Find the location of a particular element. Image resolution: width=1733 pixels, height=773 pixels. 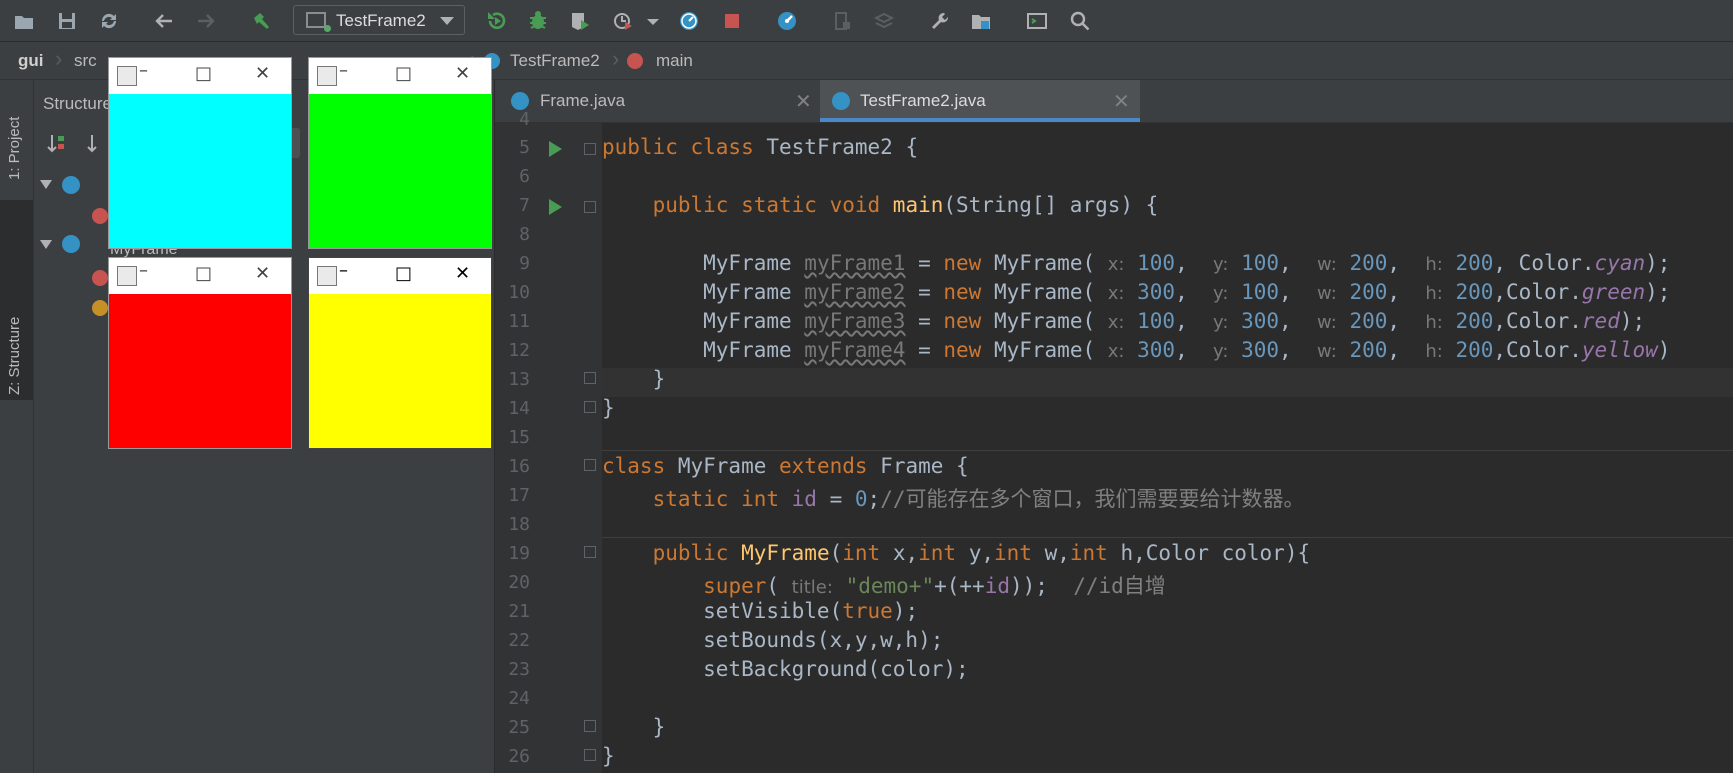

tab-frame-java: Frame.java ✕ is located at coordinates (657, 101).